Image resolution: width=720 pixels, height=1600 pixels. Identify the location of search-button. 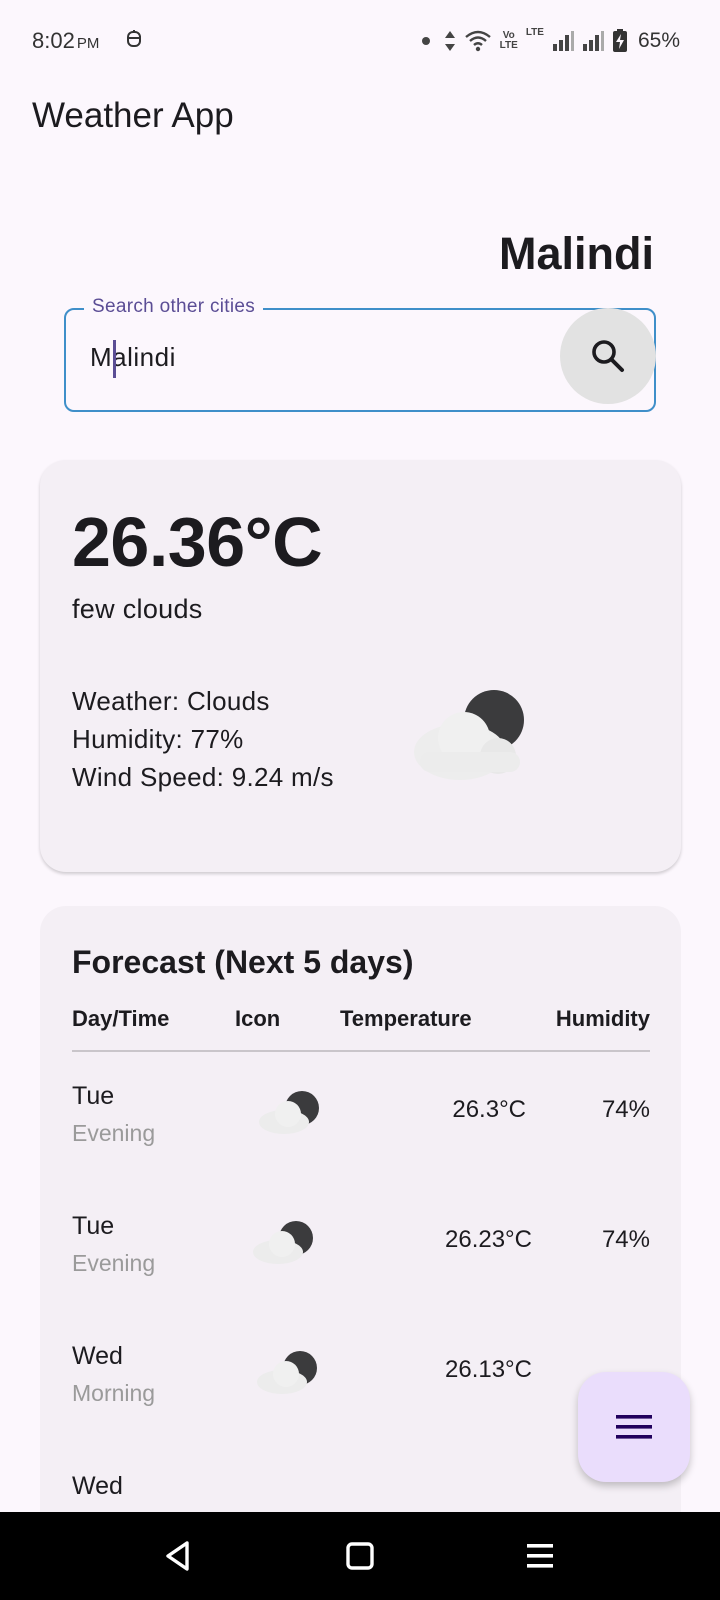
(608, 356).